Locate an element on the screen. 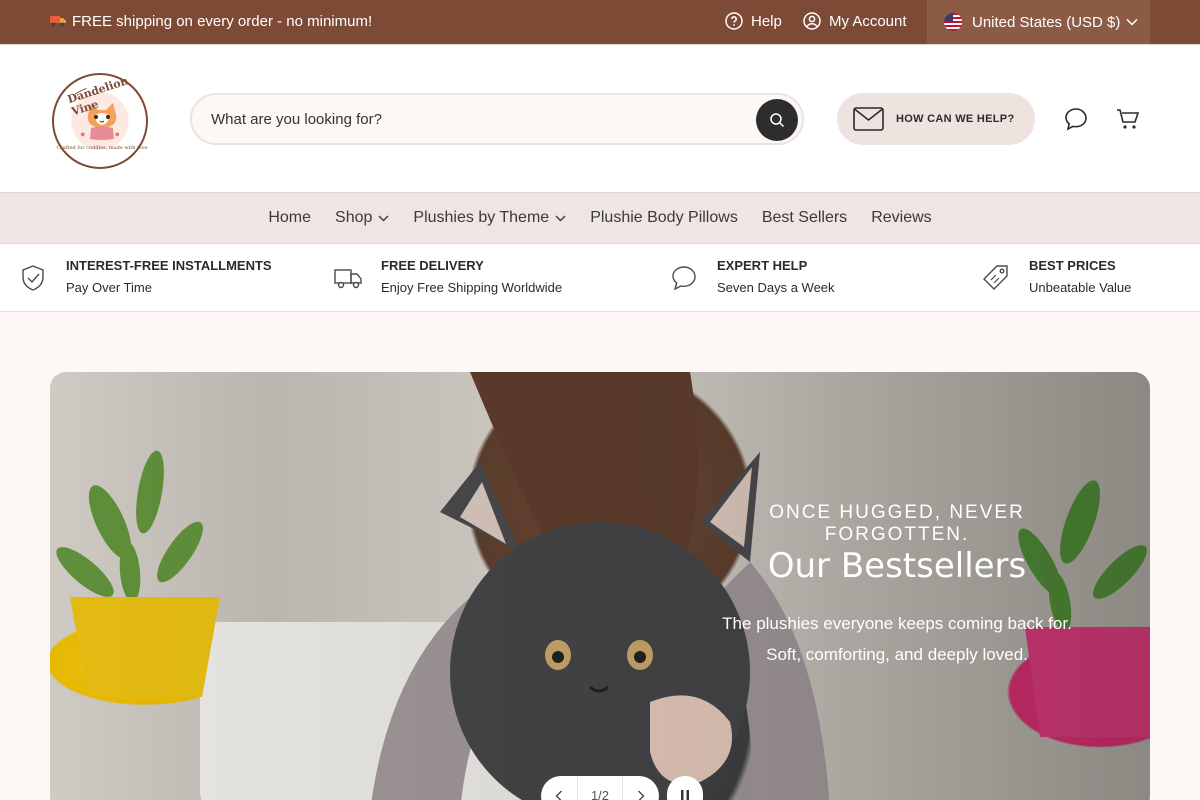  nav-item-label: Home is located at coordinates (290, 217).